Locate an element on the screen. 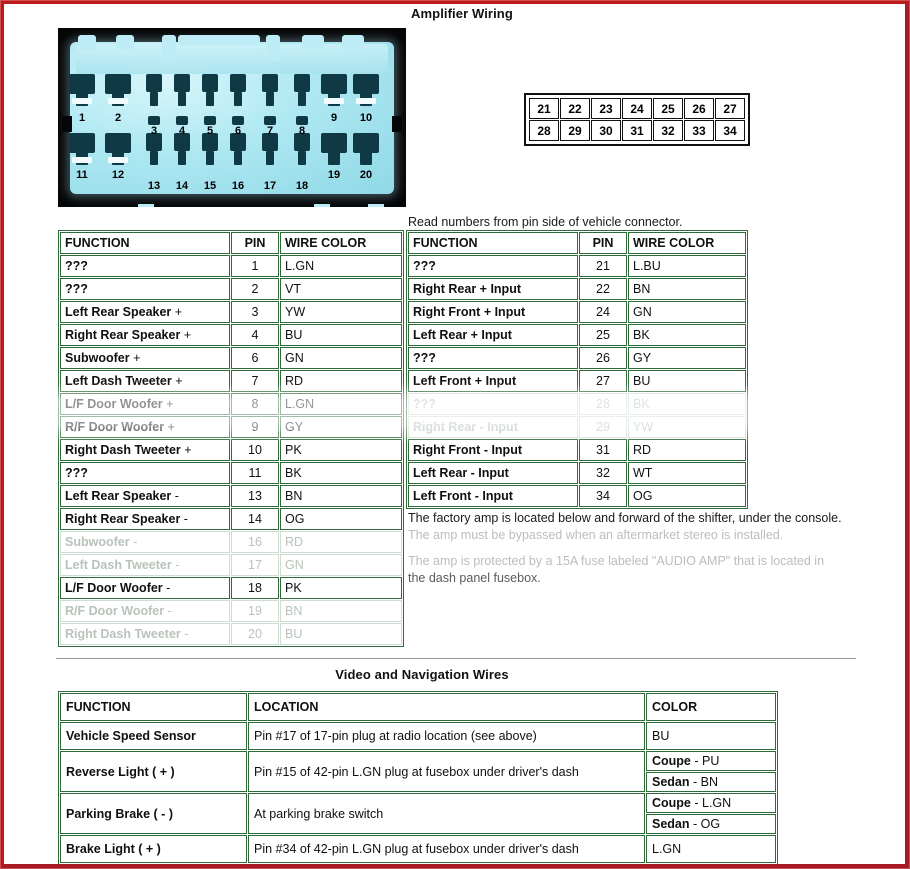 Image resolution: width=910 pixels, height=869 pixels. connector-pin-number-20: 20 is located at coordinates (366, 175).